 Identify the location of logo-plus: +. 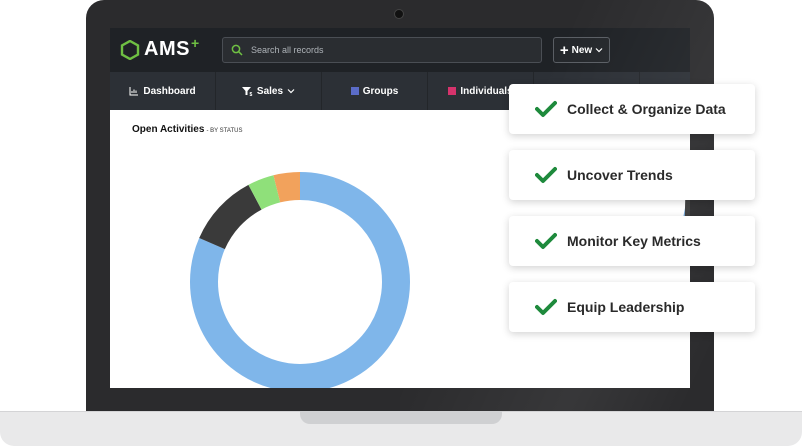
(195, 42).